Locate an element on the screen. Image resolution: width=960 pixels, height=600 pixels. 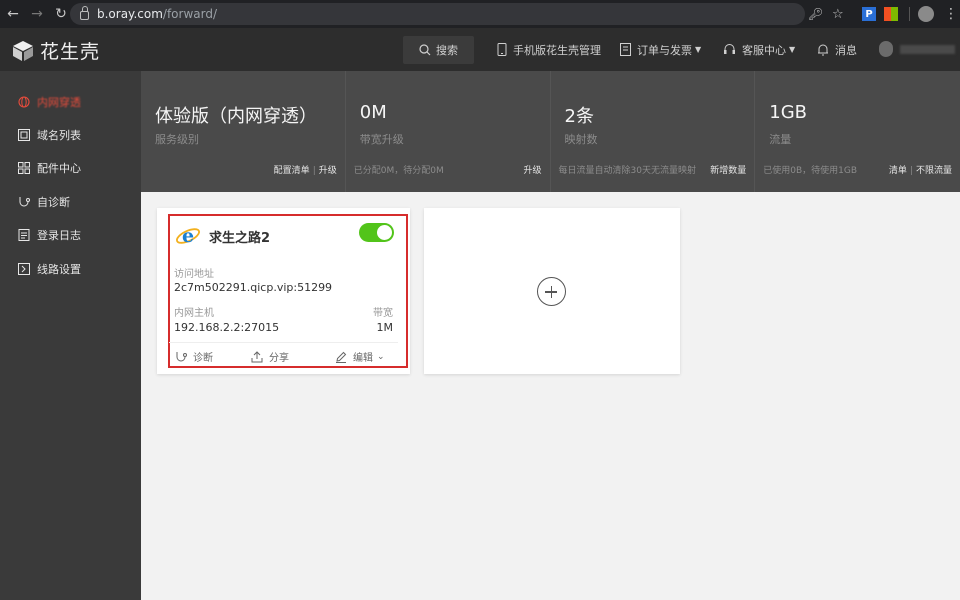
headset-icon is located at coordinates (729, 49).